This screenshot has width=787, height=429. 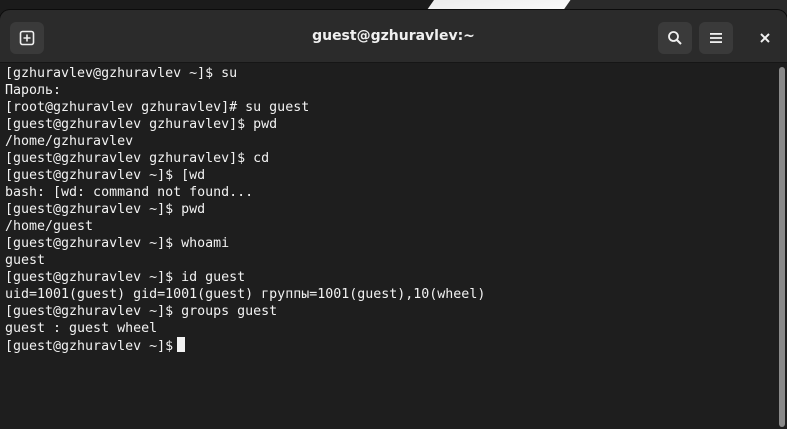 What do you see at coordinates (782, 247) in the screenshot?
I see `scrollbar` at bounding box center [782, 247].